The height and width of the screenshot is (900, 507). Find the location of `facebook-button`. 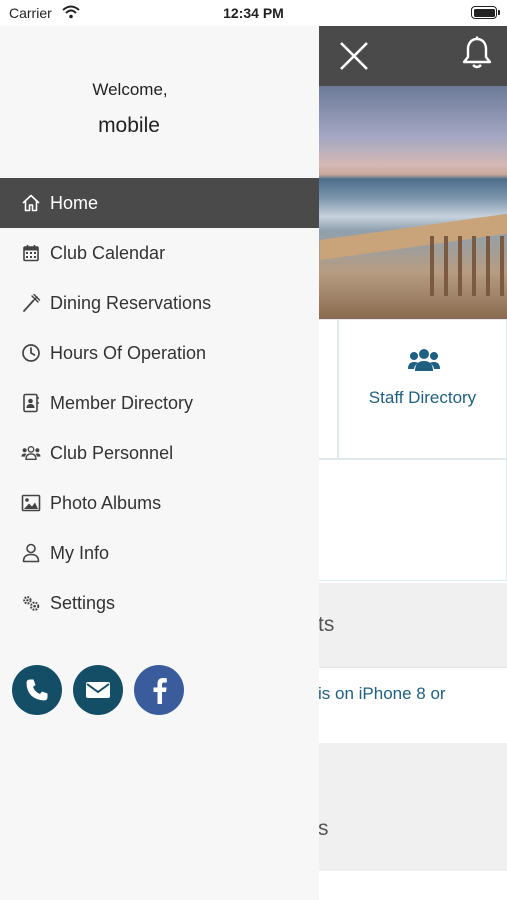

facebook-button is located at coordinates (159, 690).